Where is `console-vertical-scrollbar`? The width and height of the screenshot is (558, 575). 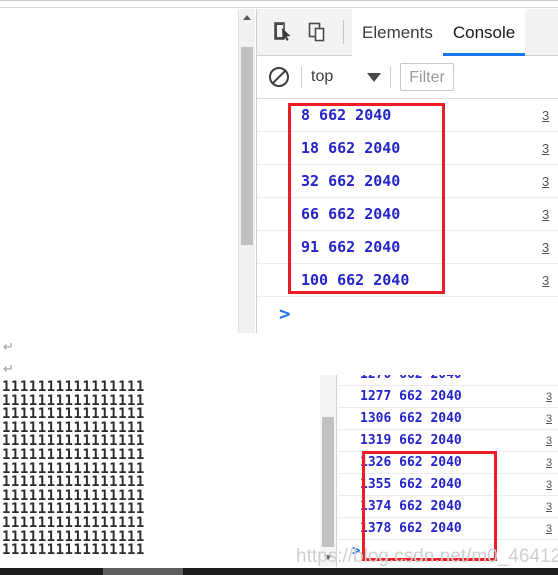 console-vertical-scrollbar is located at coordinates (328, 471).